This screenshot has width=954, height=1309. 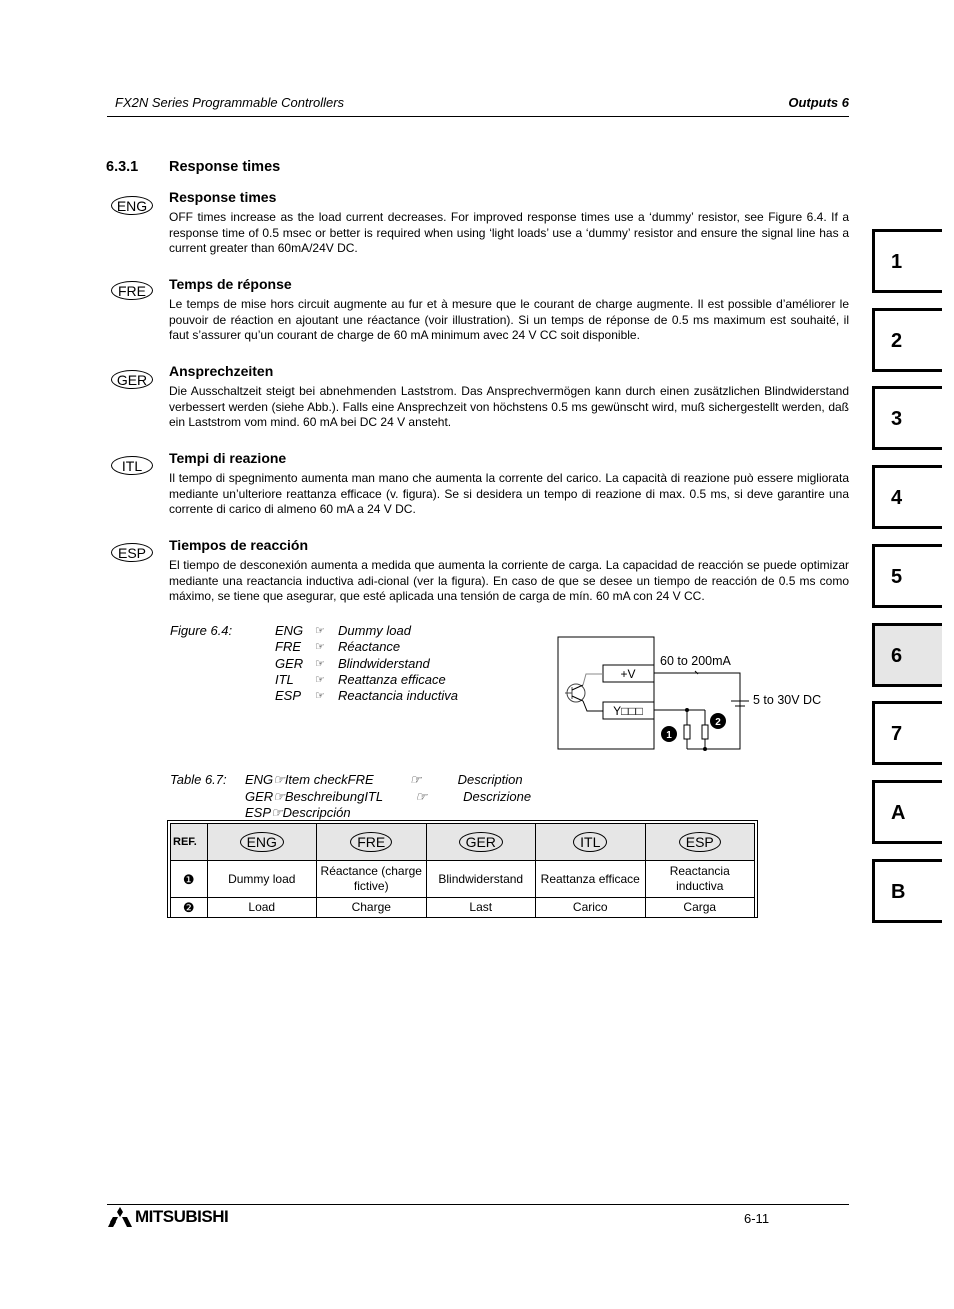 What do you see at coordinates (366, 647) in the screenshot?
I see `figure-legend-row: FRE ☞ Réactance` at bounding box center [366, 647].